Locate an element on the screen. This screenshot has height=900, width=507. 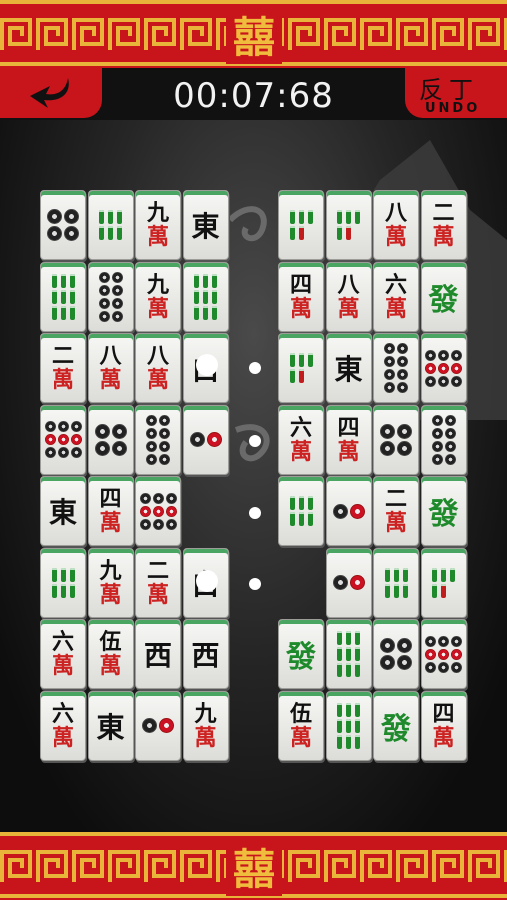
bamboo-grid is located at coordinates (396, 582).